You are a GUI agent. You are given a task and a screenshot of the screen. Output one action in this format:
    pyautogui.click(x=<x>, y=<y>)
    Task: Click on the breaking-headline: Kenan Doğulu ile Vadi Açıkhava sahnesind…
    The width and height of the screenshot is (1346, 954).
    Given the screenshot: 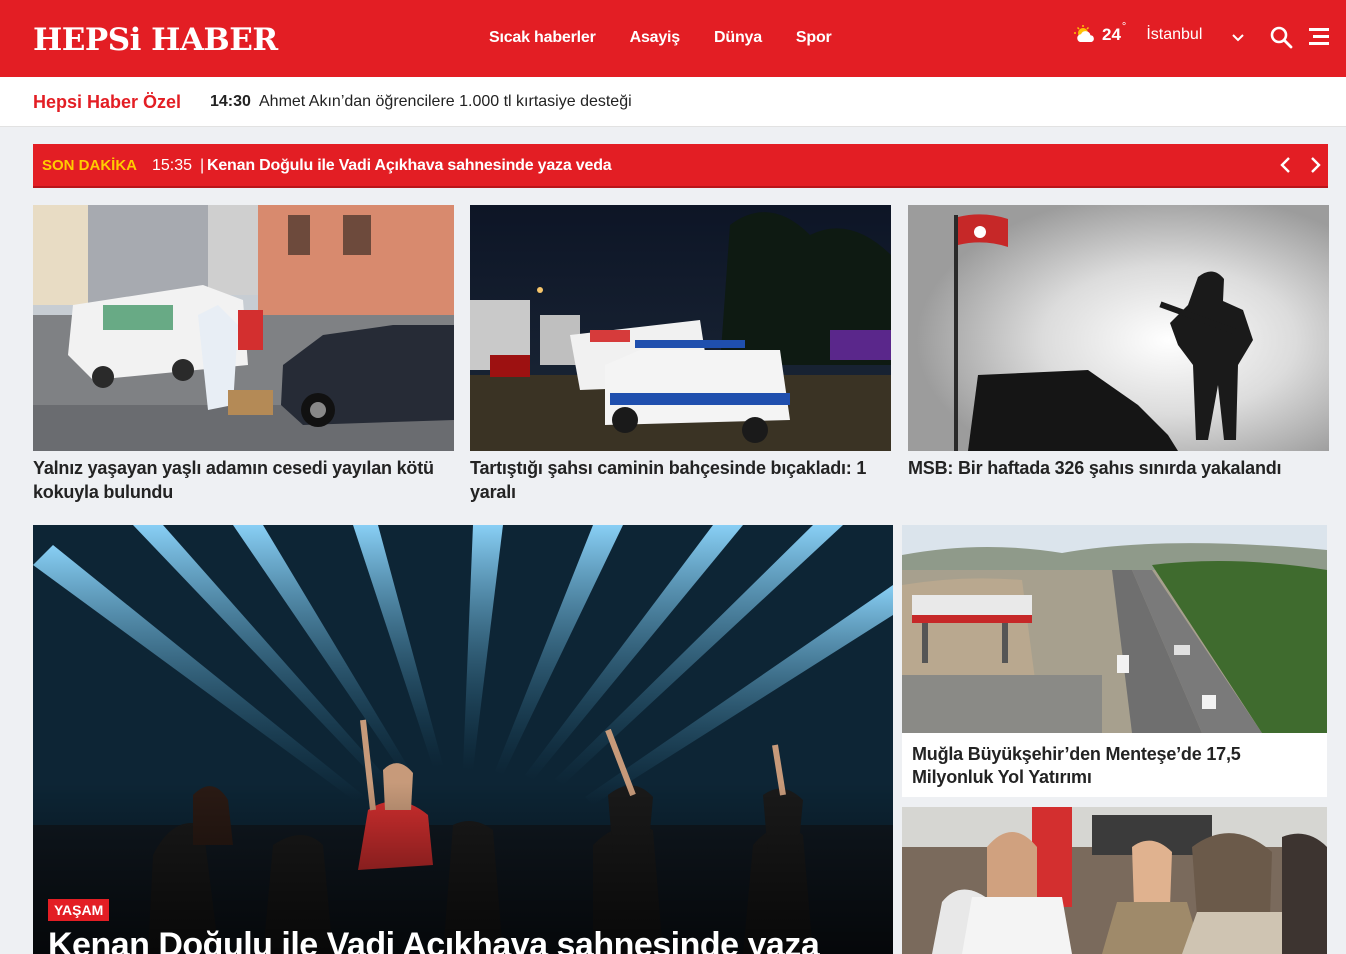 What is the action you would take?
    pyautogui.click(x=409, y=166)
    